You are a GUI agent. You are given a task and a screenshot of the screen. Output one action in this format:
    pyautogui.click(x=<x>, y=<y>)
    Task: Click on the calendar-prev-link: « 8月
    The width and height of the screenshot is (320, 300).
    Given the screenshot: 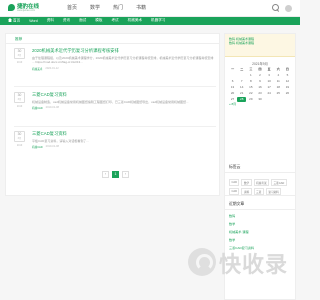 What is the action you would take?
    pyautogui.click(x=232, y=104)
    